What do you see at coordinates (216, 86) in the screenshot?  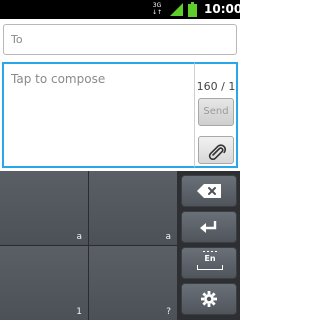 I see `character-counter: 160 / 1` at bounding box center [216, 86].